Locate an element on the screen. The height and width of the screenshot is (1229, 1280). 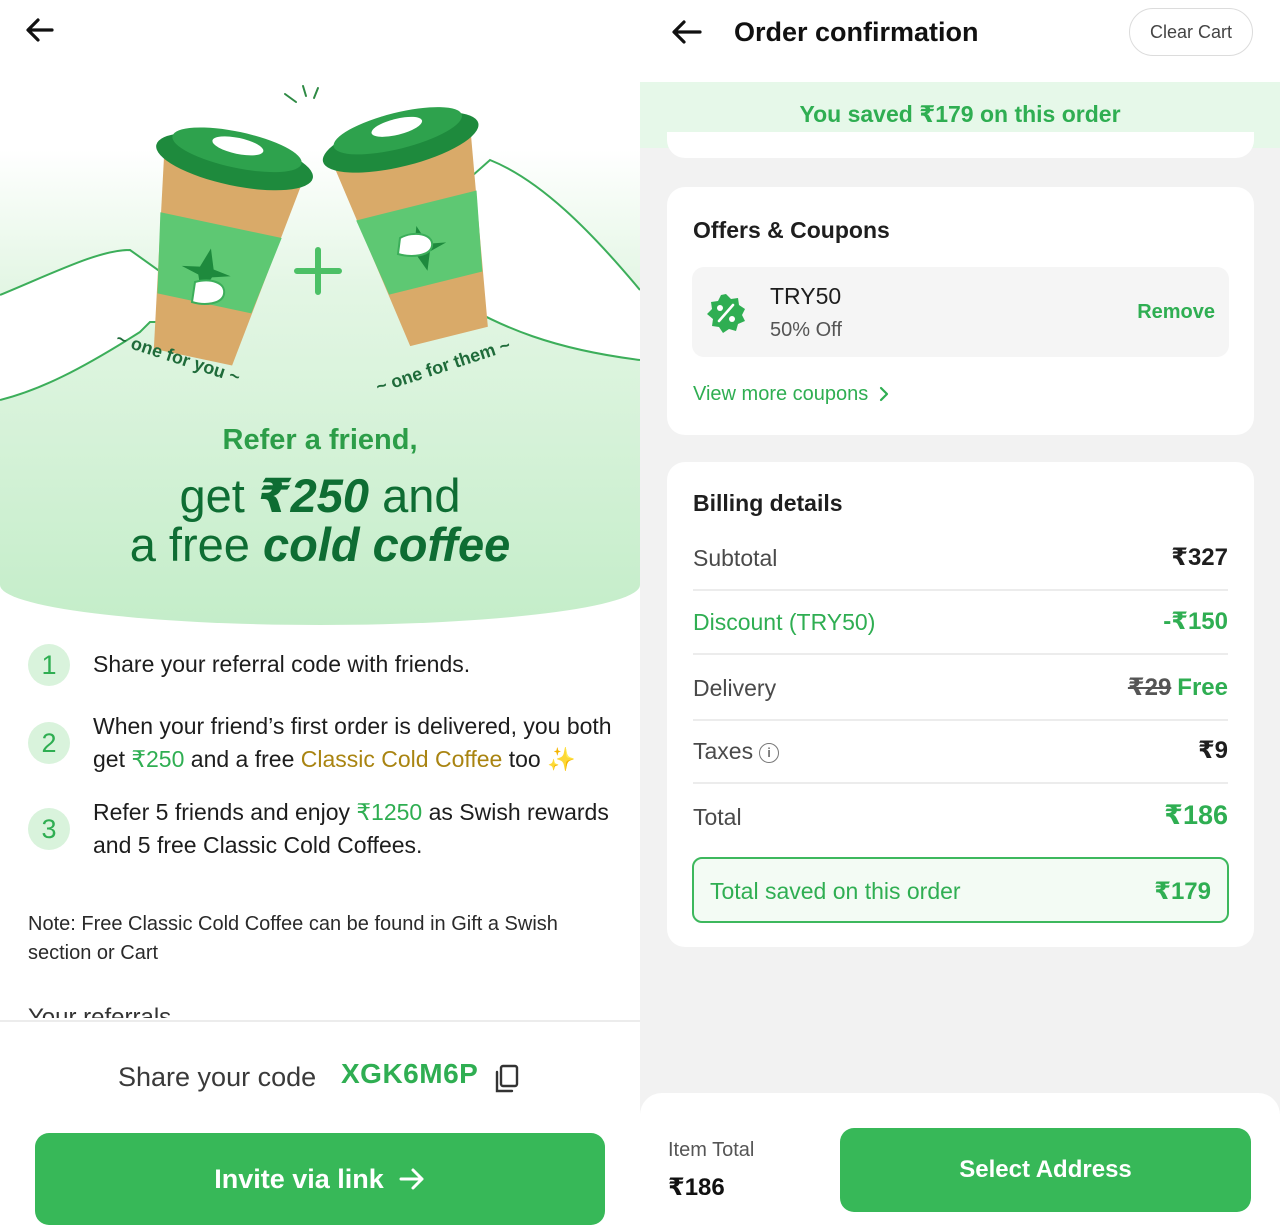
savings-amount: ₹179 is located at coordinates (946, 114).